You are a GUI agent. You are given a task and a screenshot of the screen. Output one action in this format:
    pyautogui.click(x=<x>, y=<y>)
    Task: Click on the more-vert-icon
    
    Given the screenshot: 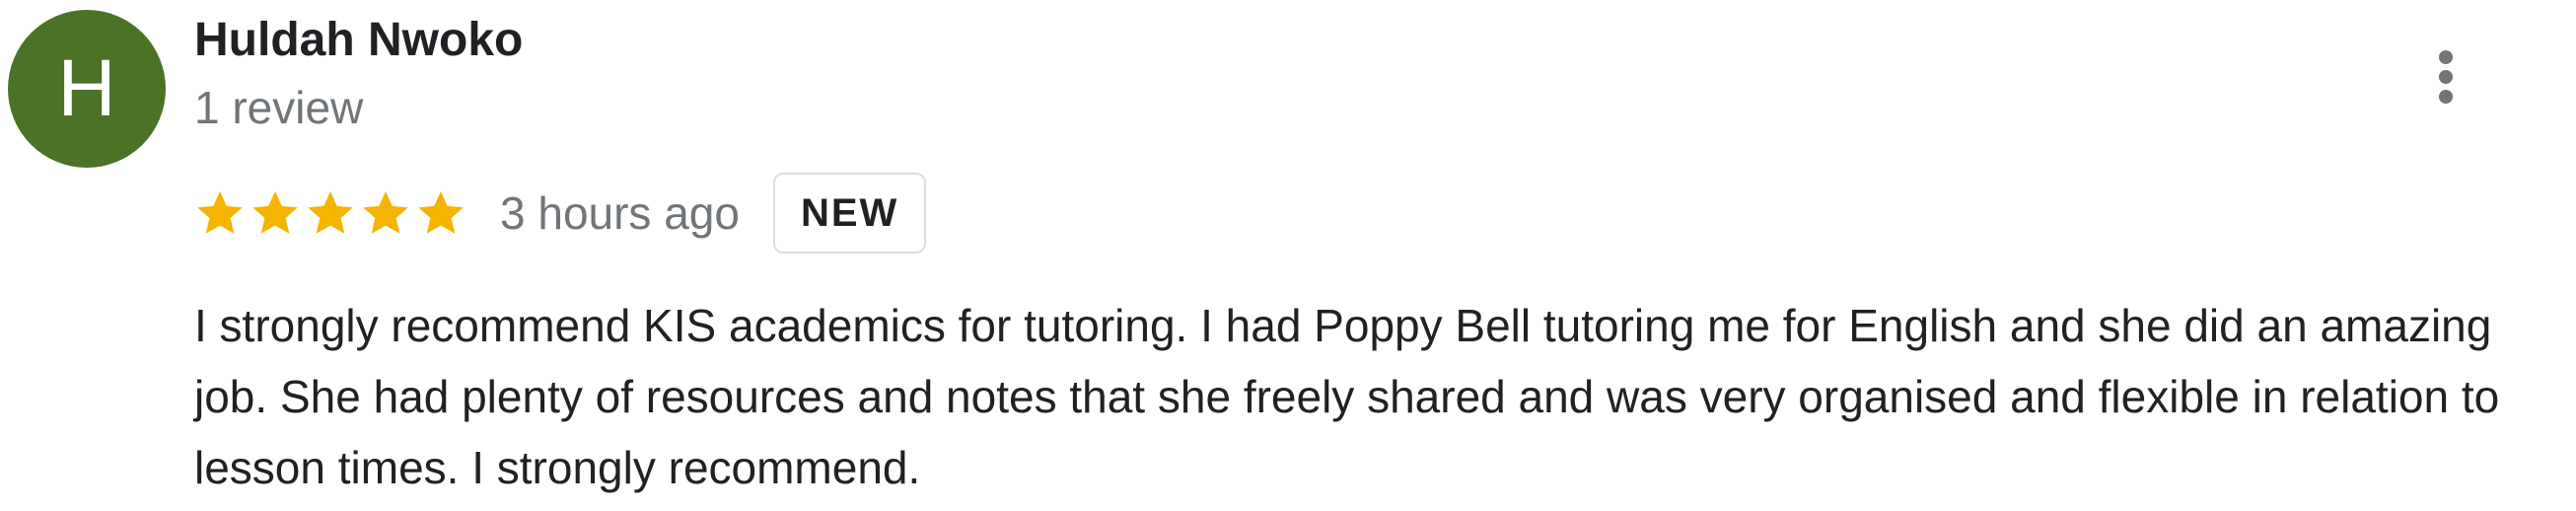 What is the action you would take?
    pyautogui.click(x=2446, y=77)
    